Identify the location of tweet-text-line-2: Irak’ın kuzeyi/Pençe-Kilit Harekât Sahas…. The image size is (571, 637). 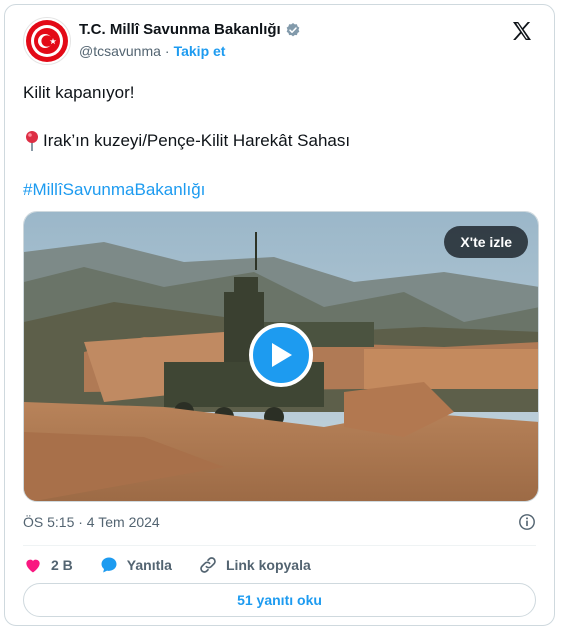
(186, 141).